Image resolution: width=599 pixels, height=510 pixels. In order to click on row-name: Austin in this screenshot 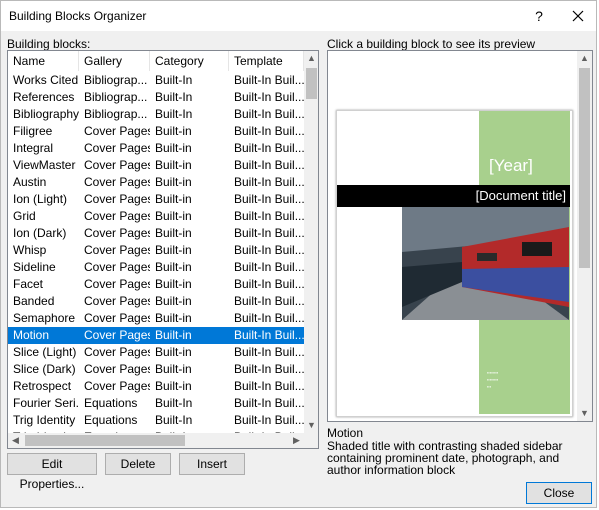, I will do `click(30, 182)`.